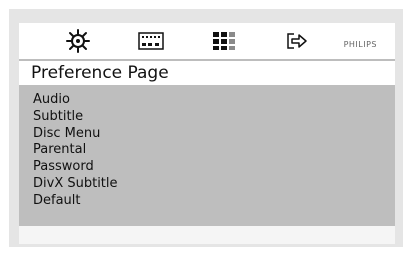 This screenshot has width=413, height=257. I want to click on menu-item-default: Default, so click(75, 201).